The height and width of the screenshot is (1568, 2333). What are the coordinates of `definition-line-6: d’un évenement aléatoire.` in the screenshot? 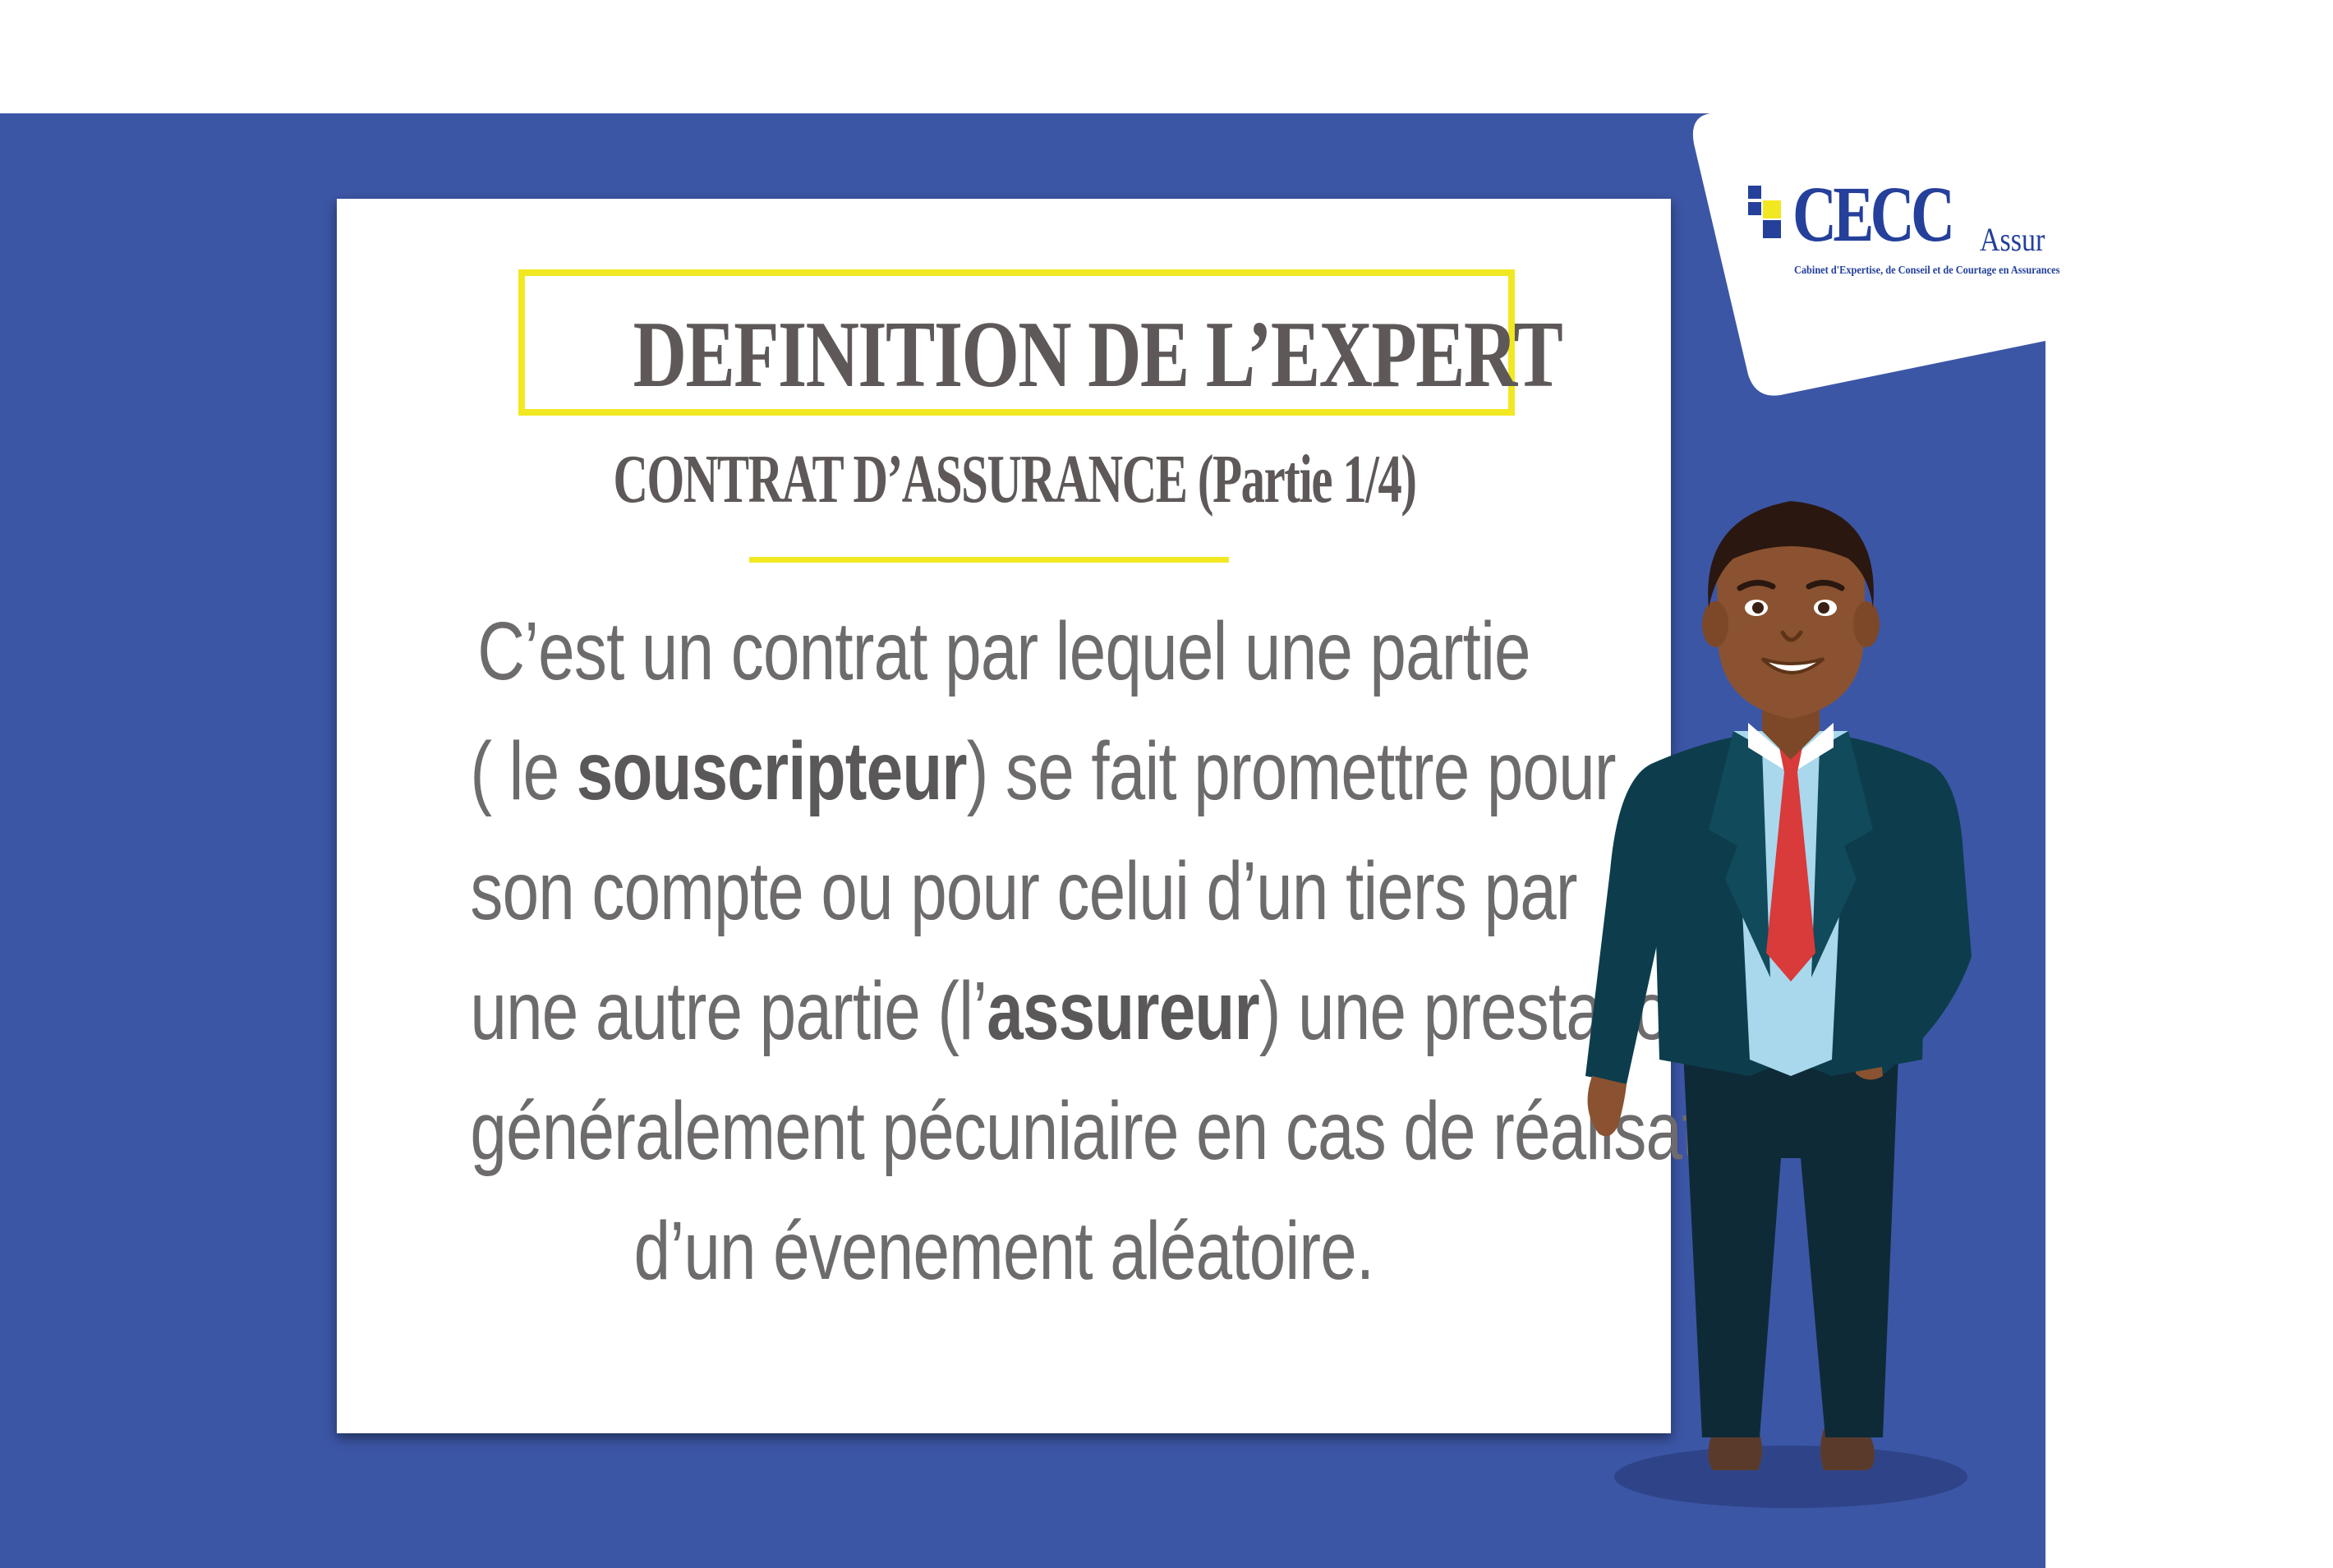 It's located at (1003, 1251).